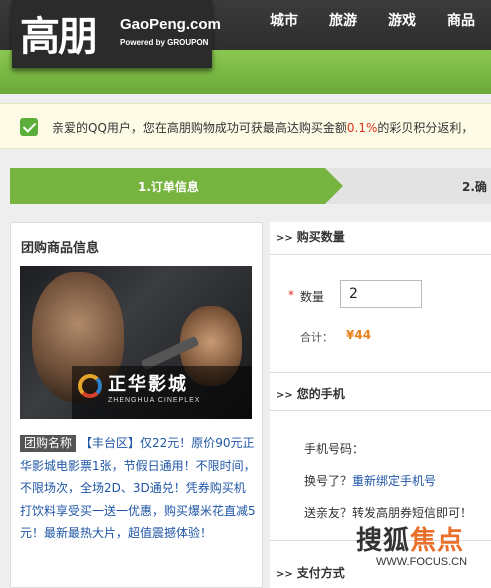  What do you see at coordinates (29, 127) in the screenshot?
I see `check-icon` at bounding box center [29, 127].